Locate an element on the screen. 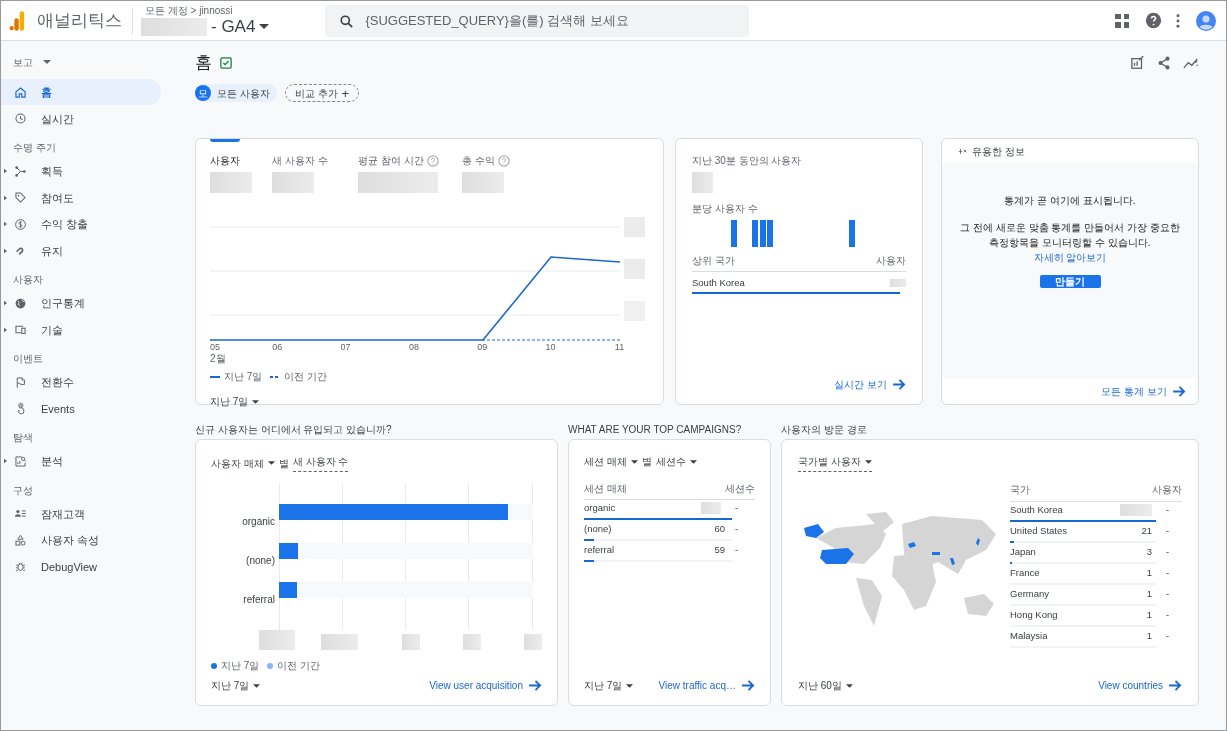 This screenshot has width=1227, height=731. share-icon is located at coordinates (1164, 63).